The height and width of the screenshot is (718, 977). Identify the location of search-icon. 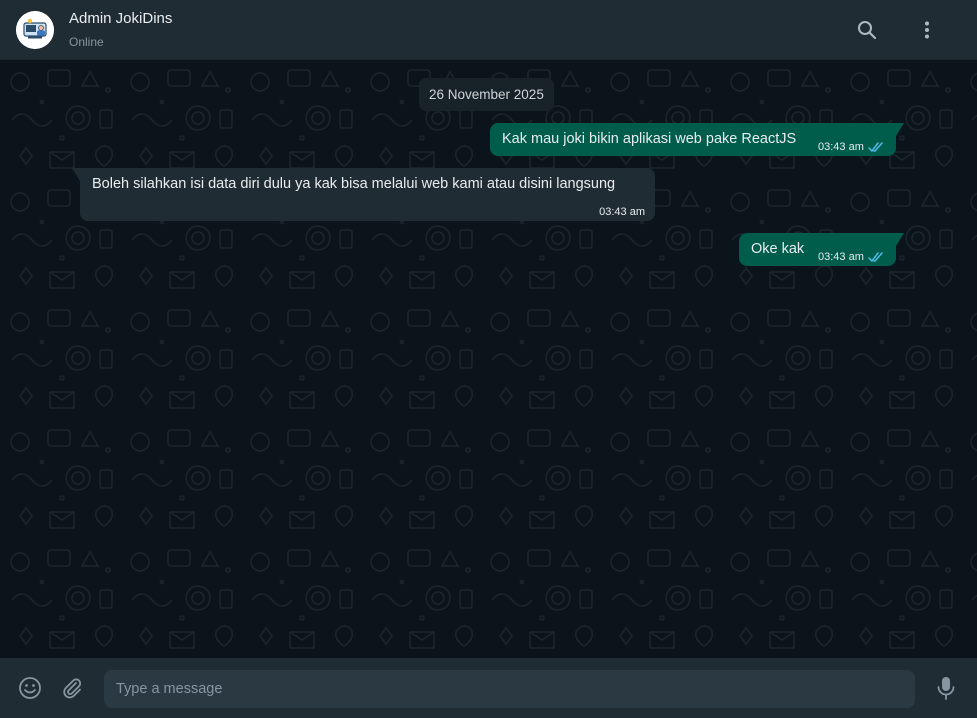
(867, 30).